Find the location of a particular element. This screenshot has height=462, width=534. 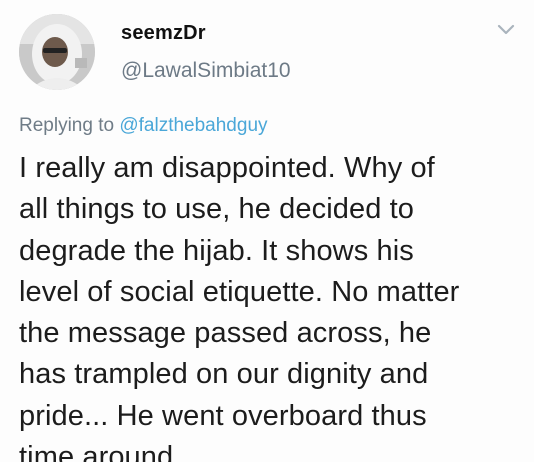

replying-to-line: Replying to @falzthebahdguy is located at coordinates (143, 126).